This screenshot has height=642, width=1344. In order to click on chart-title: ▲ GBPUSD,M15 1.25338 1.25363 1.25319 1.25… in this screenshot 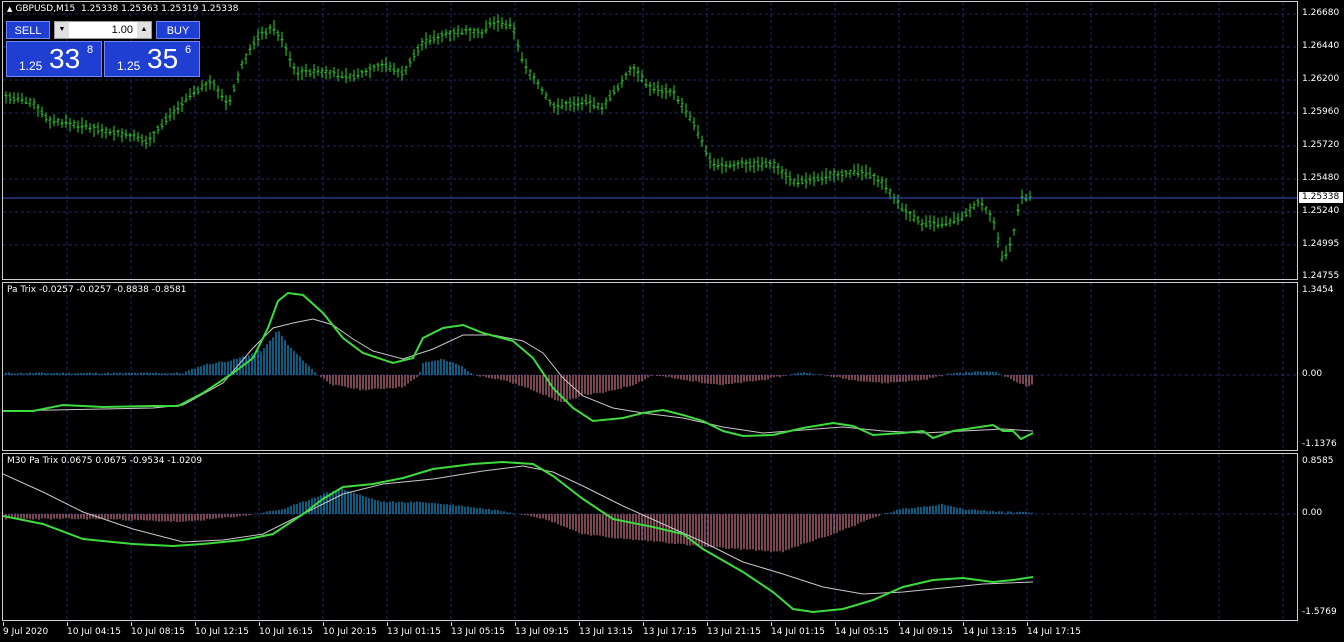, I will do `click(122, 9)`.